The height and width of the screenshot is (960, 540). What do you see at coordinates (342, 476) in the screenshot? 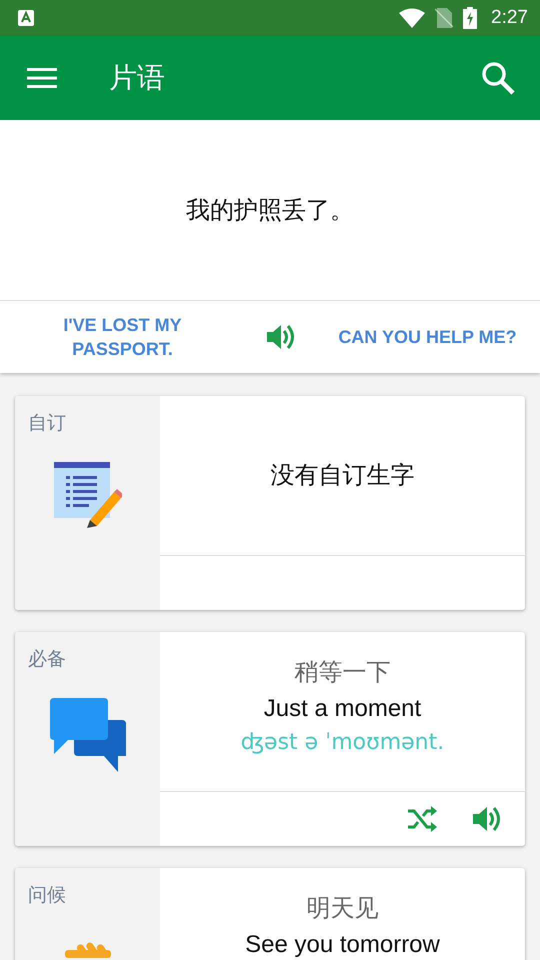
I see `empty-message: 没有自订生字` at bounding box center [342, 476].